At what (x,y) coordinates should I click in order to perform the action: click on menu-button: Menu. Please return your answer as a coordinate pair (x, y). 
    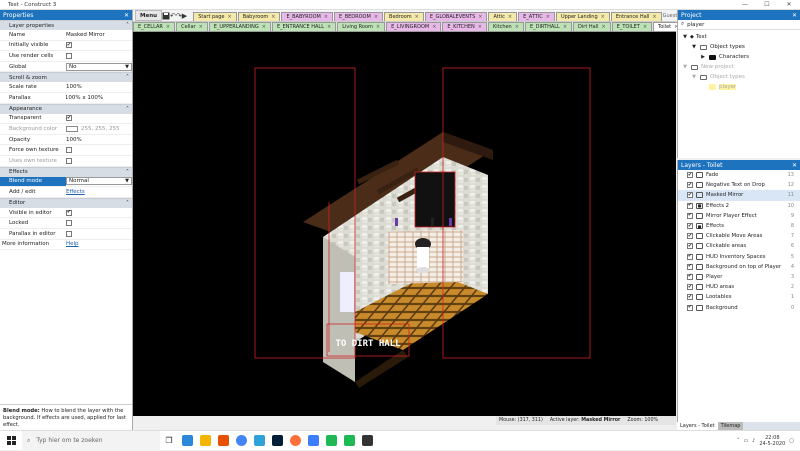
    Looking at the image, I should click on (149, 15).